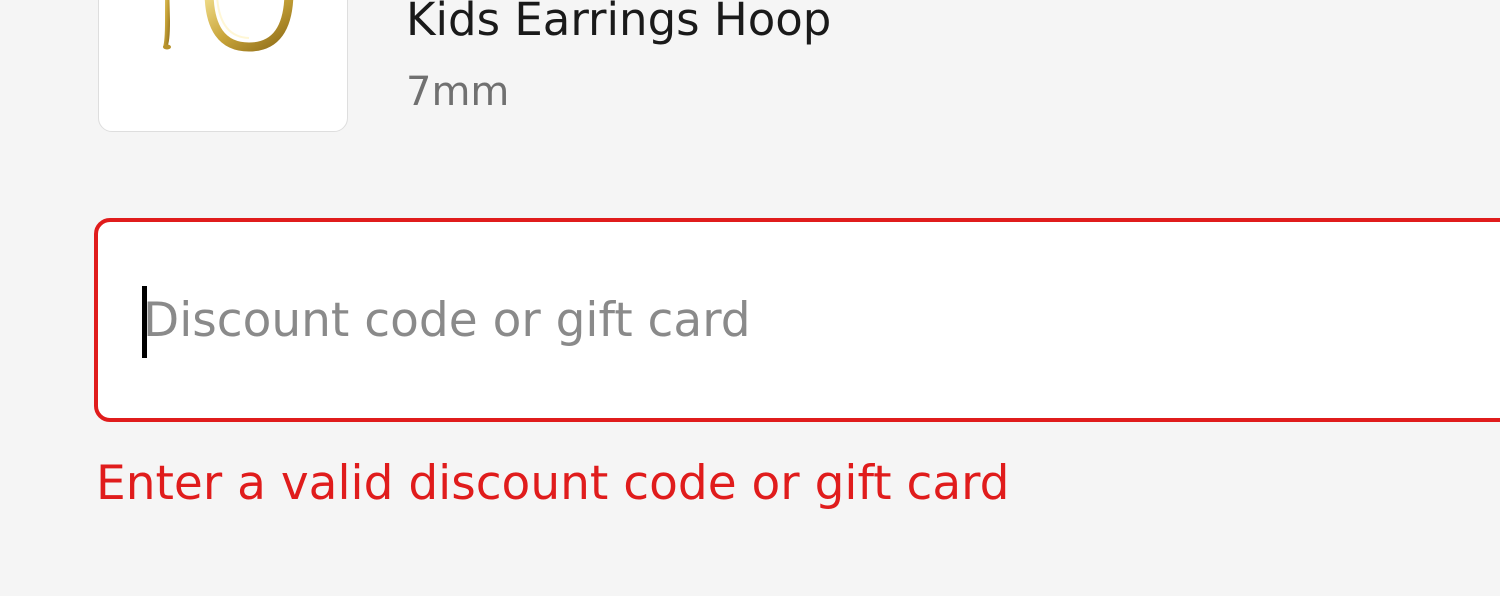  What do you see at coordinates (793, 321) in the screenshot?
I see `discount-code-input` at bounding box center [793, 321].